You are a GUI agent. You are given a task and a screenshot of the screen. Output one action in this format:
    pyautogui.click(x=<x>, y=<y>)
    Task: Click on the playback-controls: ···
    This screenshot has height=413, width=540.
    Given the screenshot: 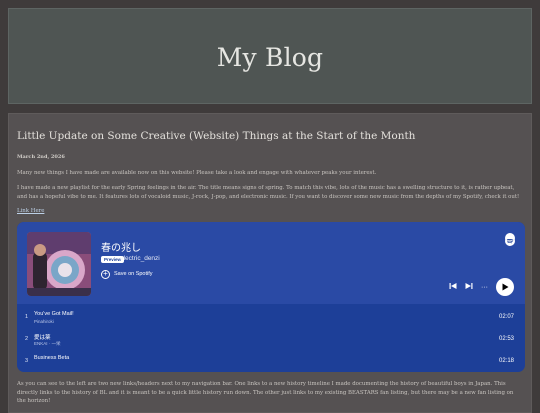 What is the action you would take?
    pyautogui.click(x=481, y=287)
    